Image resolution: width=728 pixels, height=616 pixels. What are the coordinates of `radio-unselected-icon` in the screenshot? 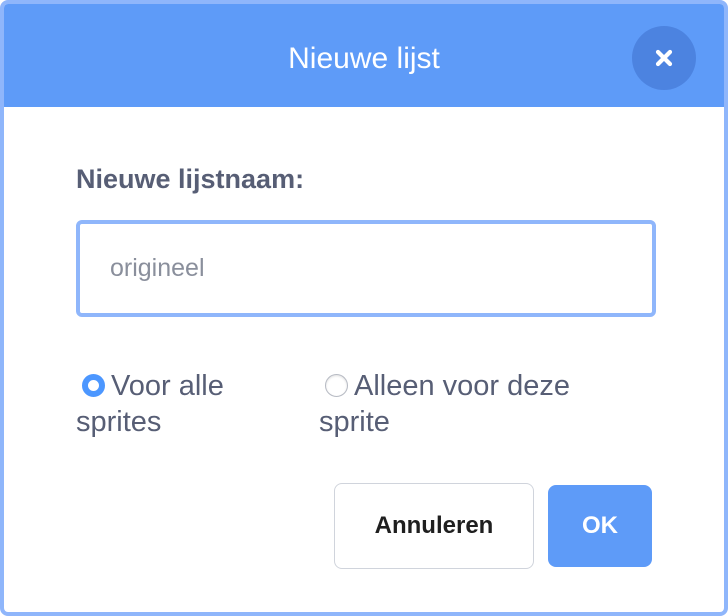 It's located at (336, 385).